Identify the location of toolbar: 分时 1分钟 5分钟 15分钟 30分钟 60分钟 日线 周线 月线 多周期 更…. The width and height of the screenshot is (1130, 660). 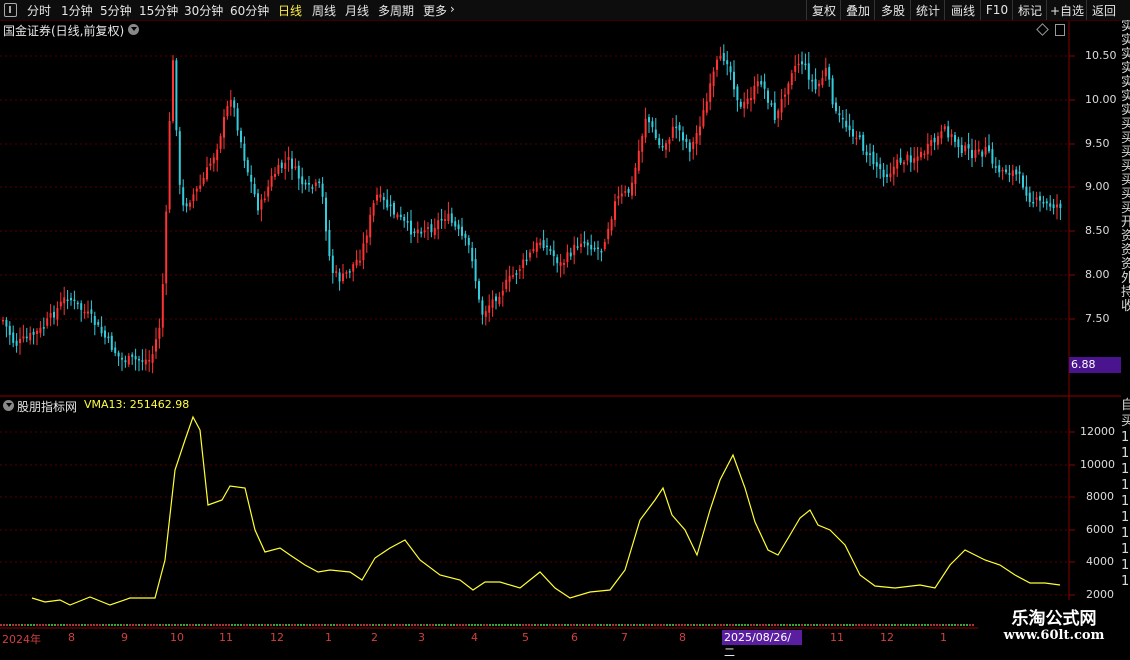
(565, 10).